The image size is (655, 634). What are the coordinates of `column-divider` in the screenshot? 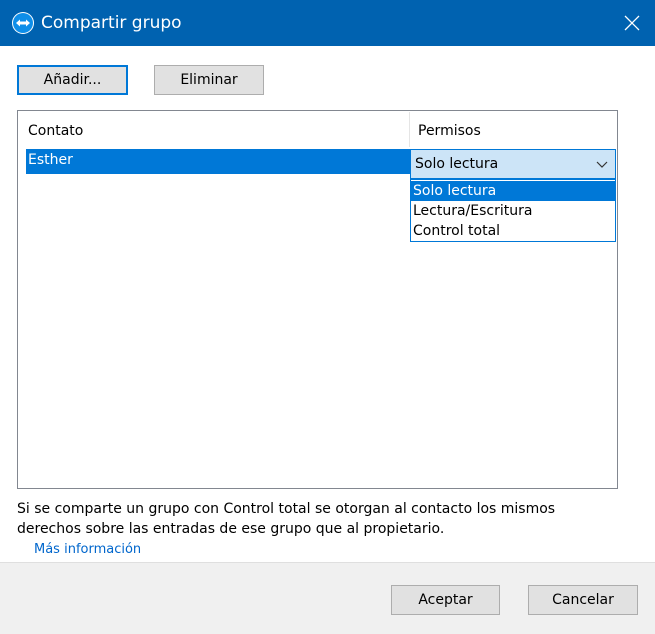 It's located at (409, 129).